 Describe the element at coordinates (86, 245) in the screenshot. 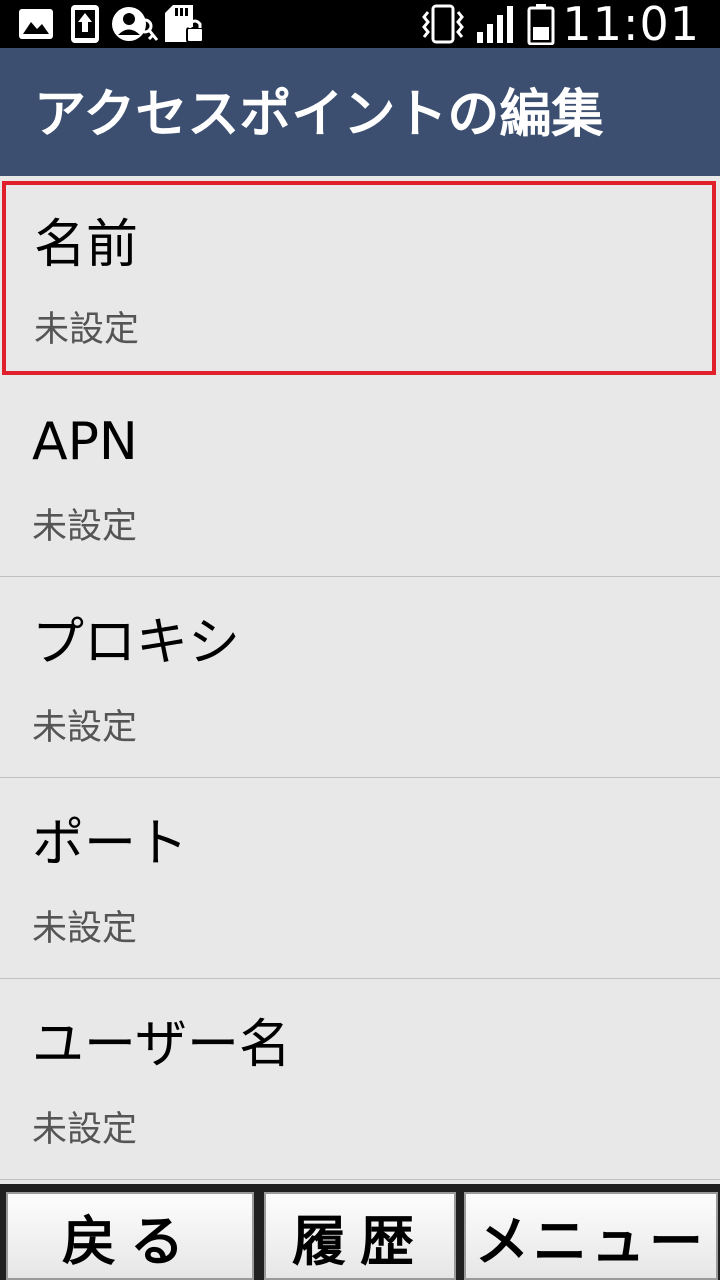

I see `list-item-label: 名前` at that location.